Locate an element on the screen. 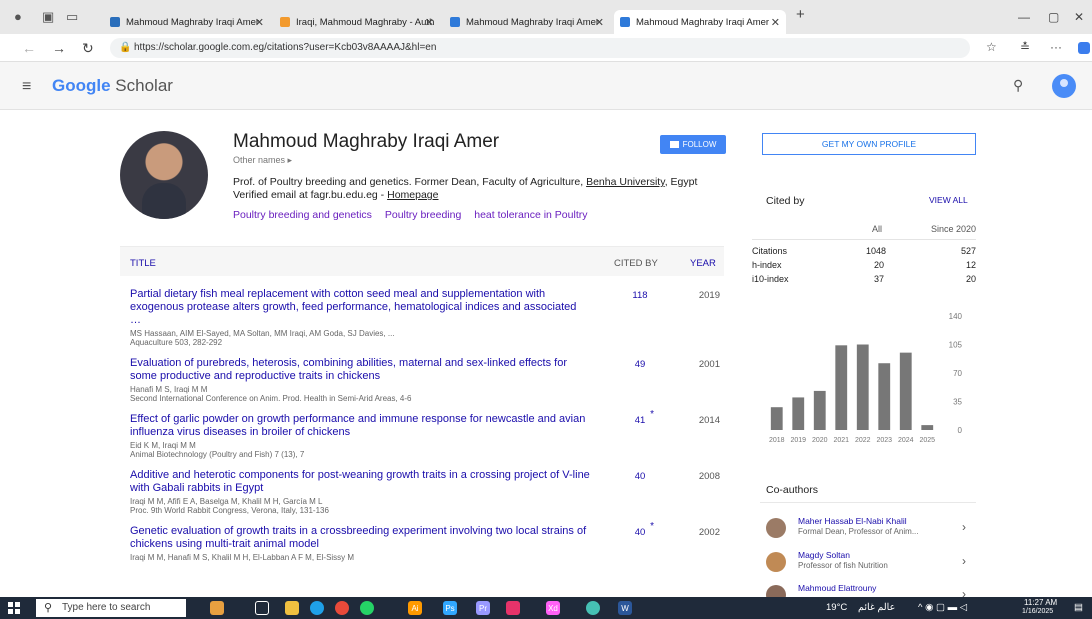 This screenshot has width=1092, height=619. tag-link: Poultry breeding and genetics is located at coordinates (302, 215).